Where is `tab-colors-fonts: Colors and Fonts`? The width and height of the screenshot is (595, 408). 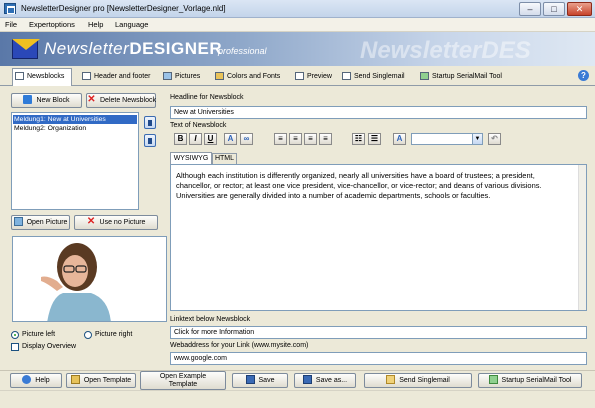 tab-colors-fonts: Colors and Fonts is located at coordinates (246, 77).